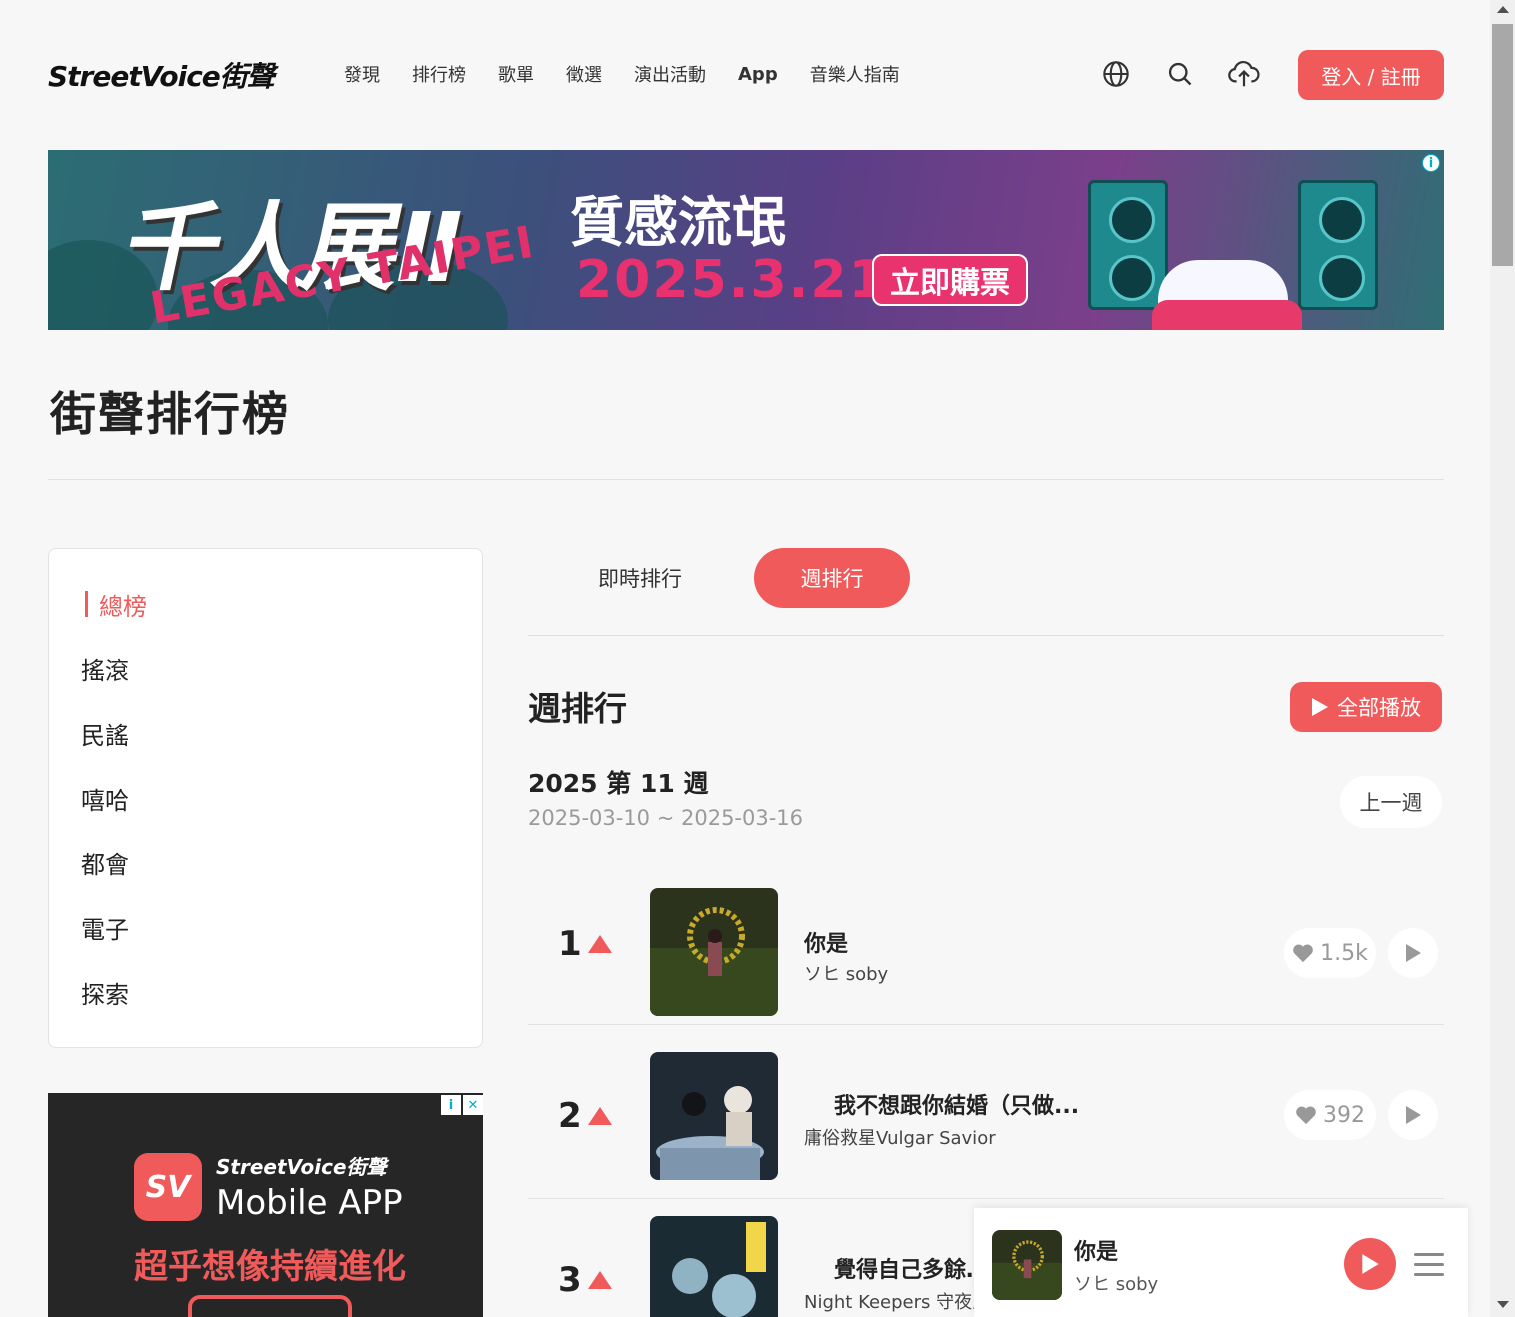 The height and width of the screenshot is (1317, 1515). Describe the element at coordinates (1379, 708) in the screenshot. I see `play-all-label: 全部播放` at that location.